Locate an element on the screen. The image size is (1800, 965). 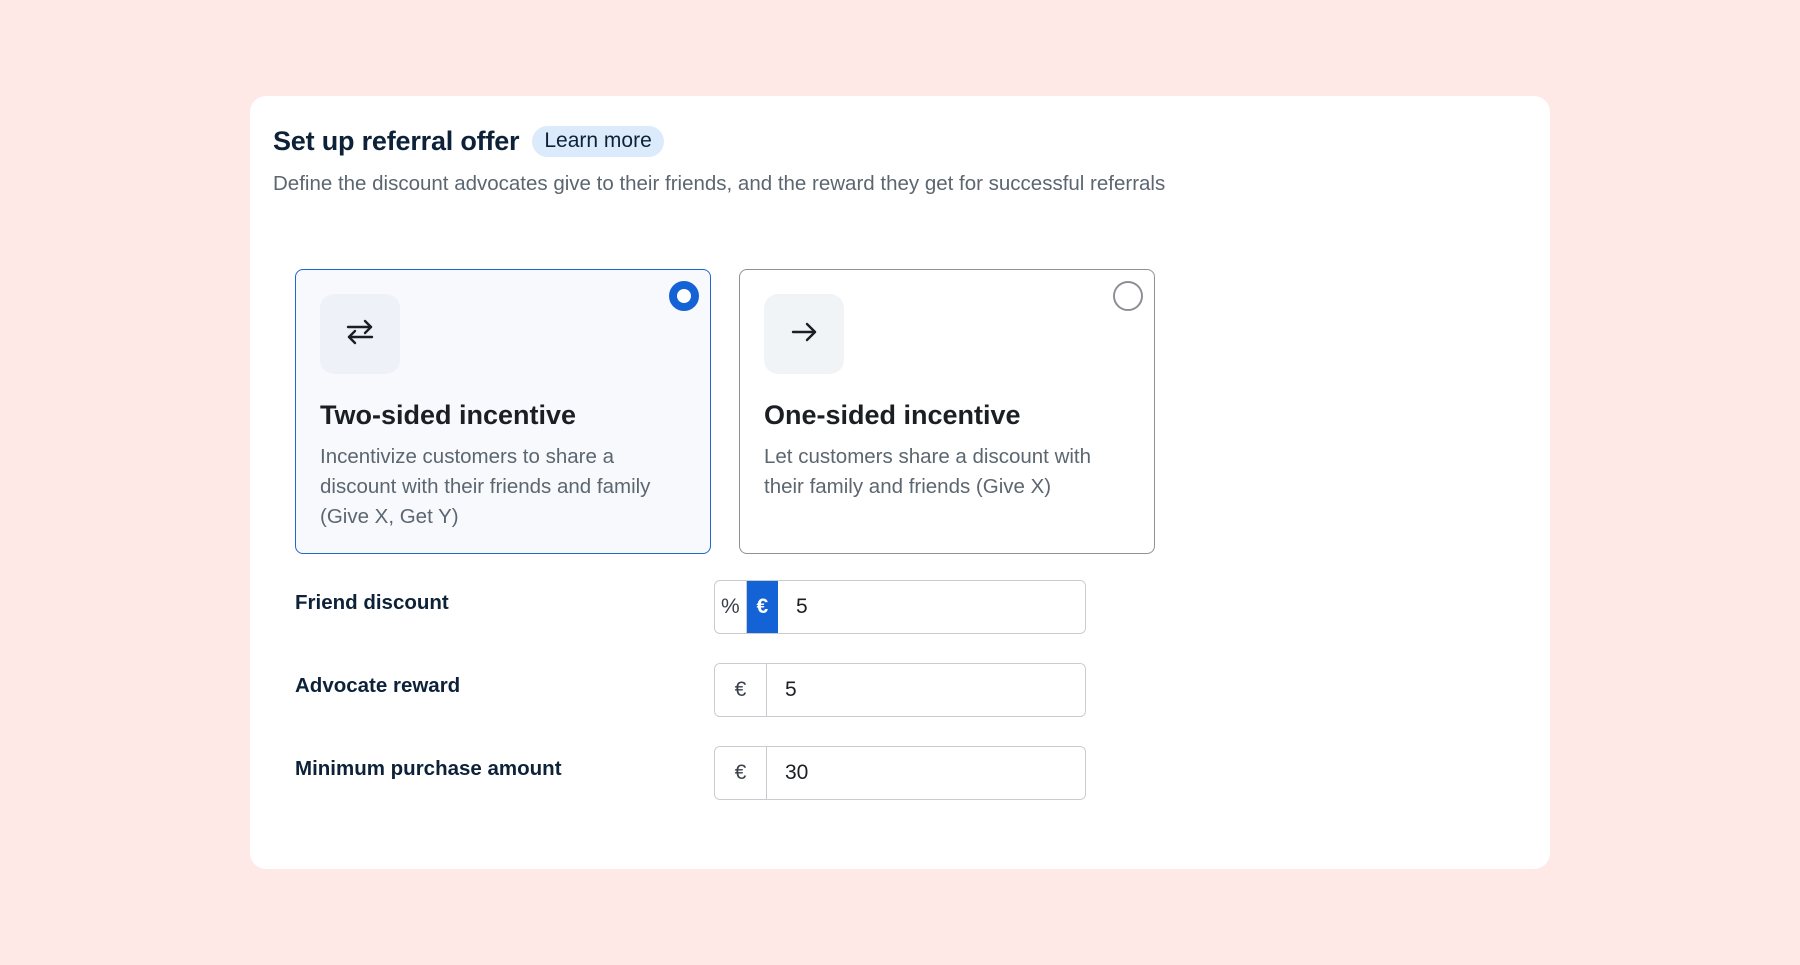
minimum-purchase-input-group: € is located at coordinates (900, 773).